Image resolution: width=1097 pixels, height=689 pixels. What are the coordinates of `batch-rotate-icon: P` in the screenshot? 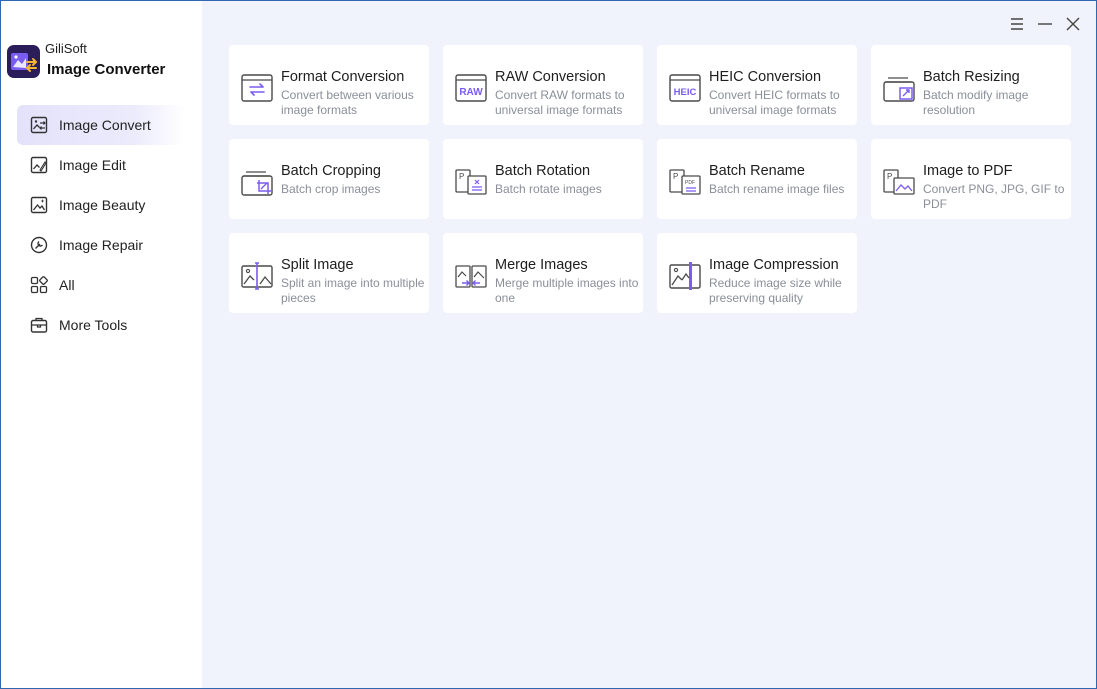 It's located at (471, 182).